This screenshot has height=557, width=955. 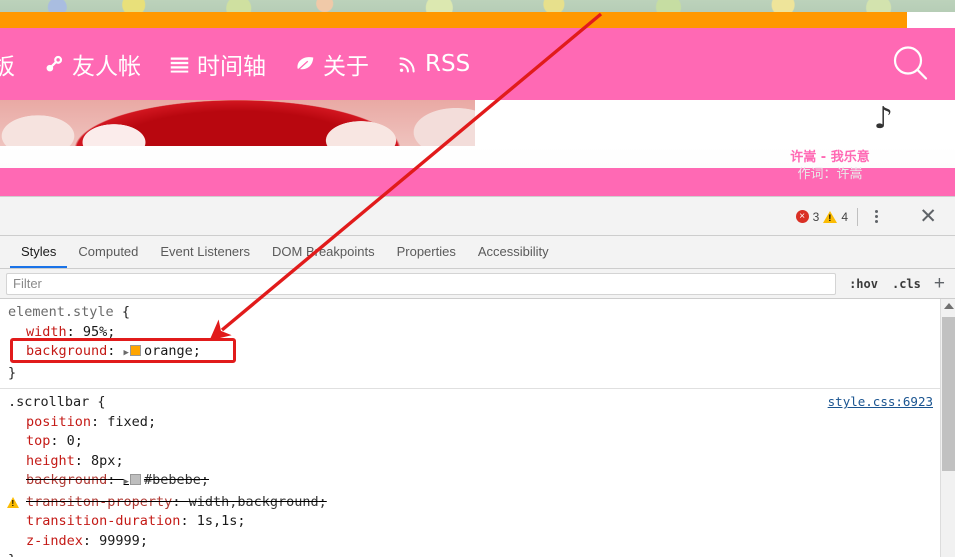 I want to click on toolbar-divider, so click(x=857, y=216).